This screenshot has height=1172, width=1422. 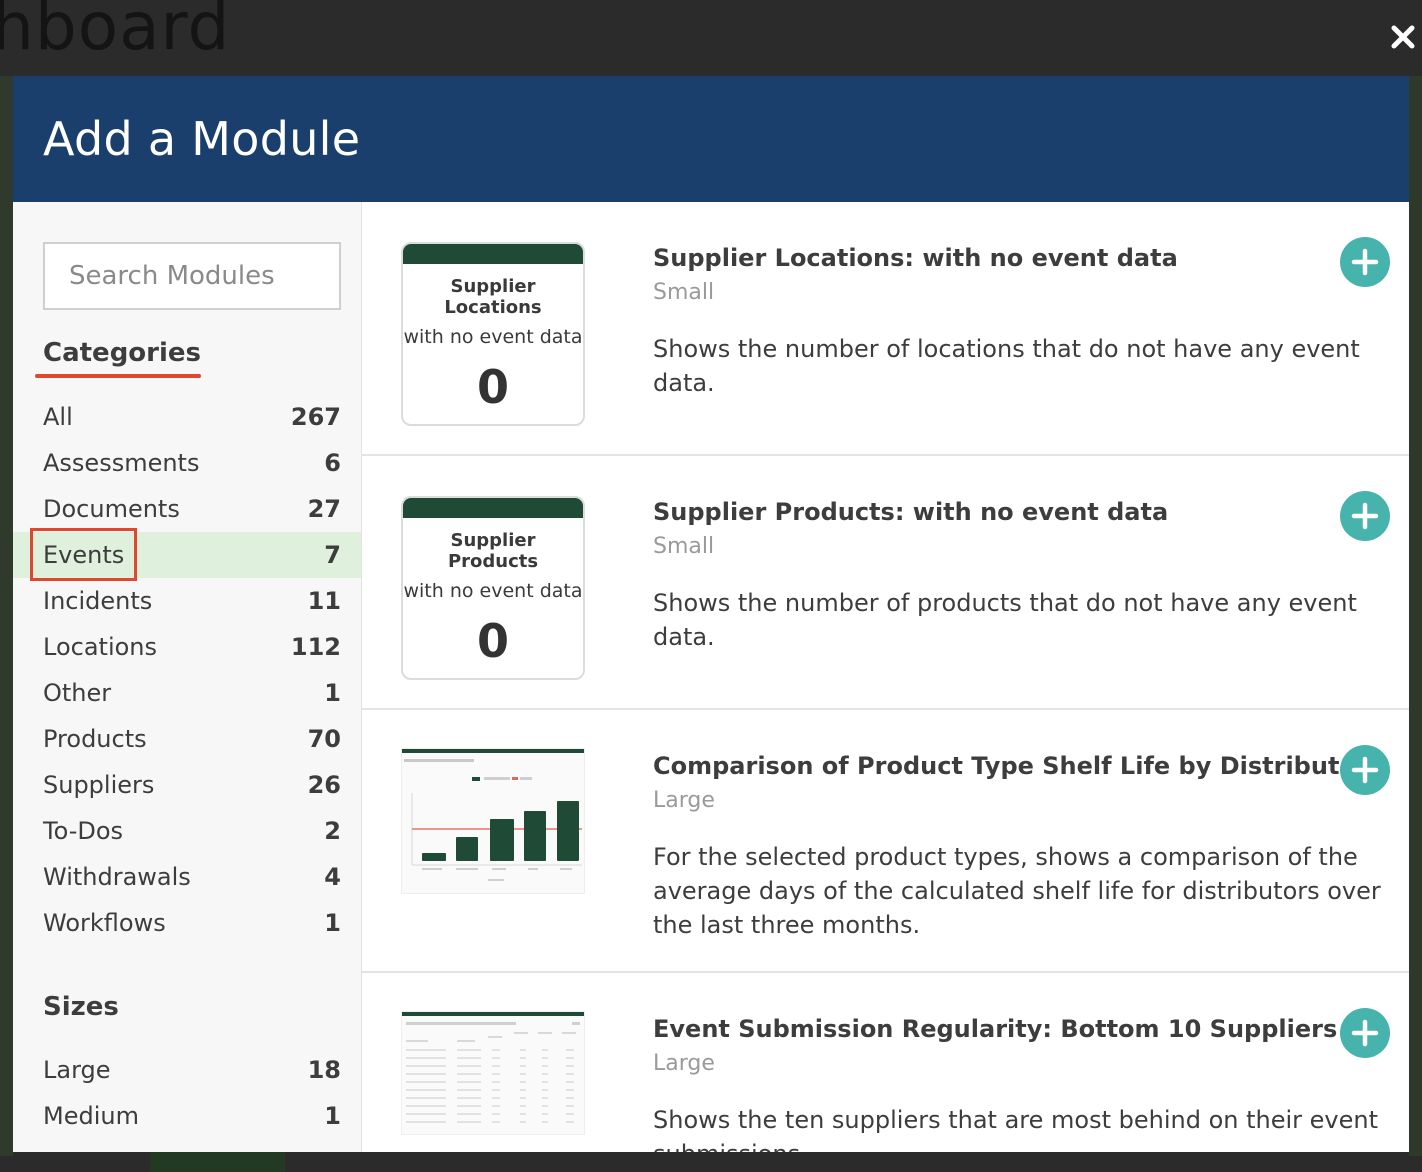 I want to click on category-item-incidents: Incidents 11, so click(x=187, y=601).